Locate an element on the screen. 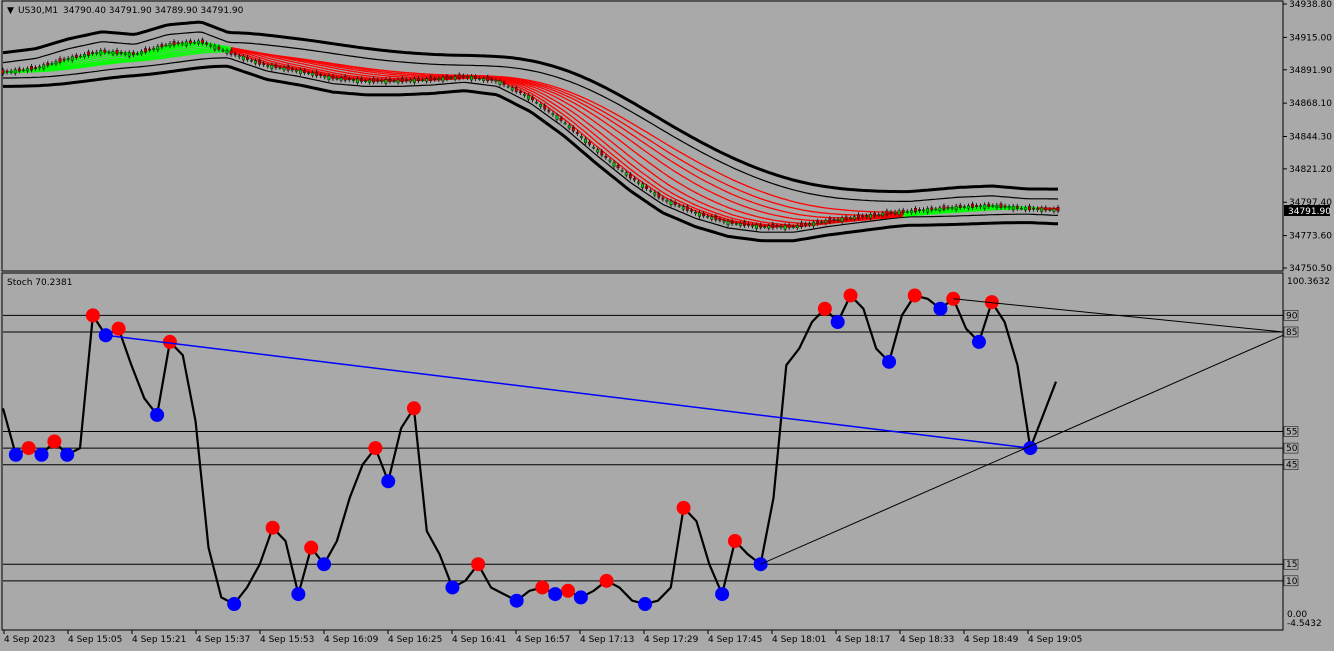  time-tick-label: 4 Sep 2023 is located at coordinates (29, 640).